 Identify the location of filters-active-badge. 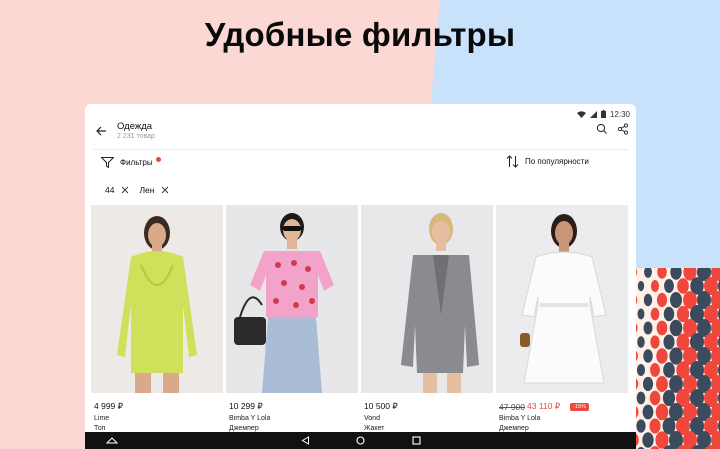
(158, 159).